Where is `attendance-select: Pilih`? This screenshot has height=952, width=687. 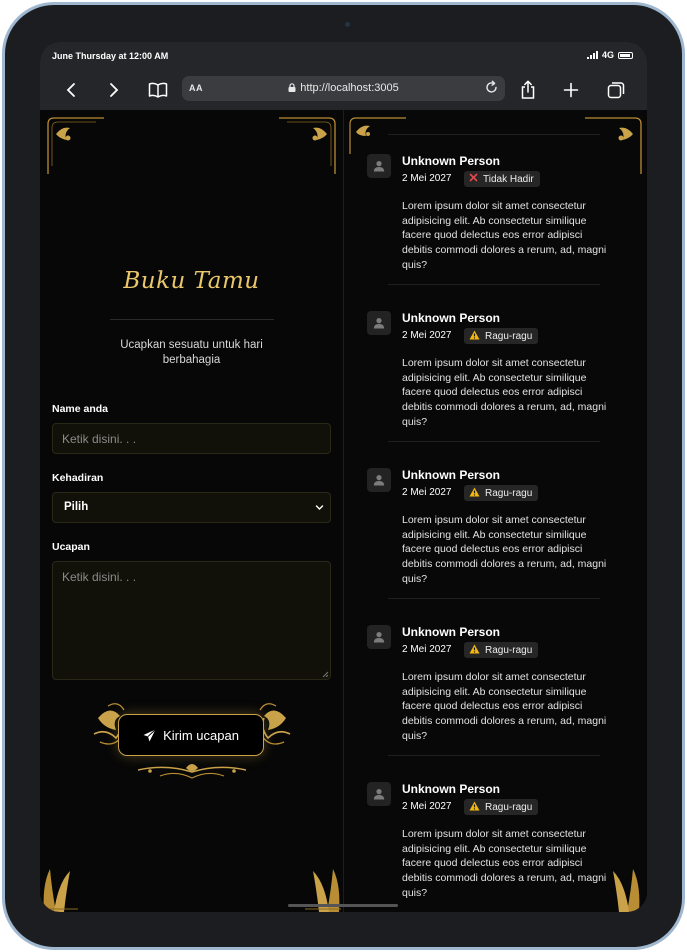 attendance-select: Pilih is located at coordinates (191, 507).